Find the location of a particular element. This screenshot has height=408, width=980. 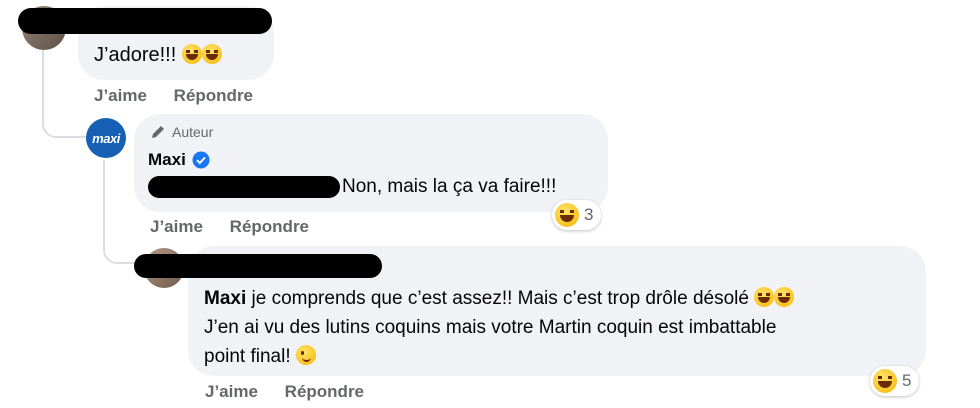

maxi-logo: maxi is located at coordinates (106, 138).